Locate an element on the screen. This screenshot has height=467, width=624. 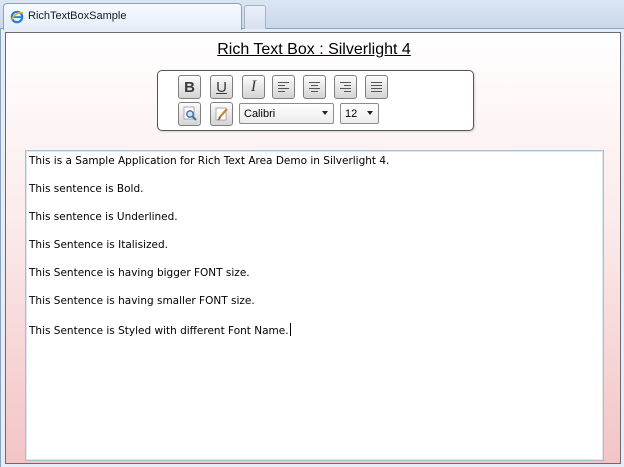
paint-brush-icon is located at coordinates (221, 114).